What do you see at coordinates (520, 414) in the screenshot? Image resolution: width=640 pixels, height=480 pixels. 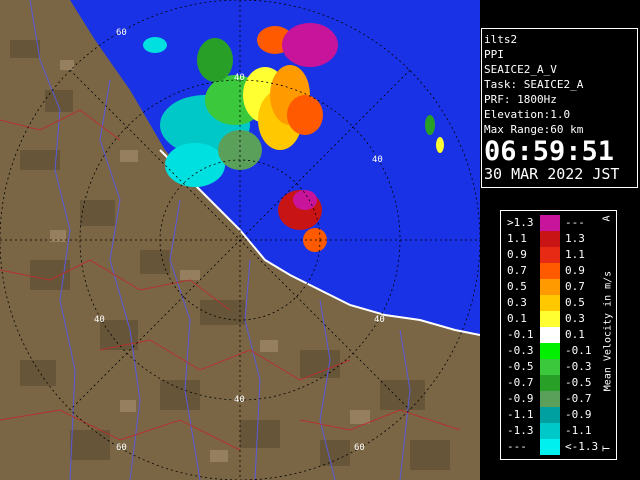 I see `legend-min-value: -1.1` at bounding box center [520, 414].